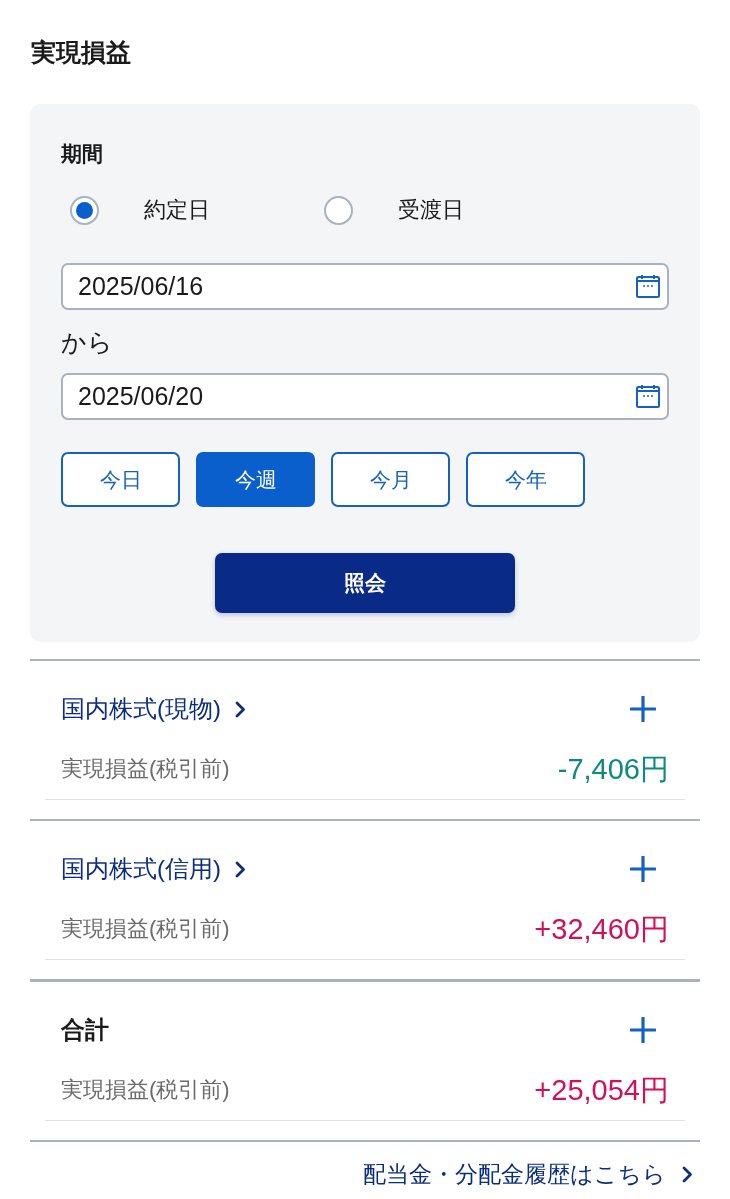  Describe the element at coordinates (365, 286) in the screenshot. I see `start-date-field: 2025/06/16` at that location.